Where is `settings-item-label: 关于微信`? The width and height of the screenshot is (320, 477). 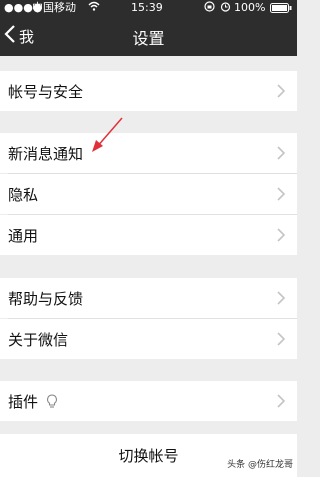
settings-item-label: 关于微信 is located at coordinates (38, 339).